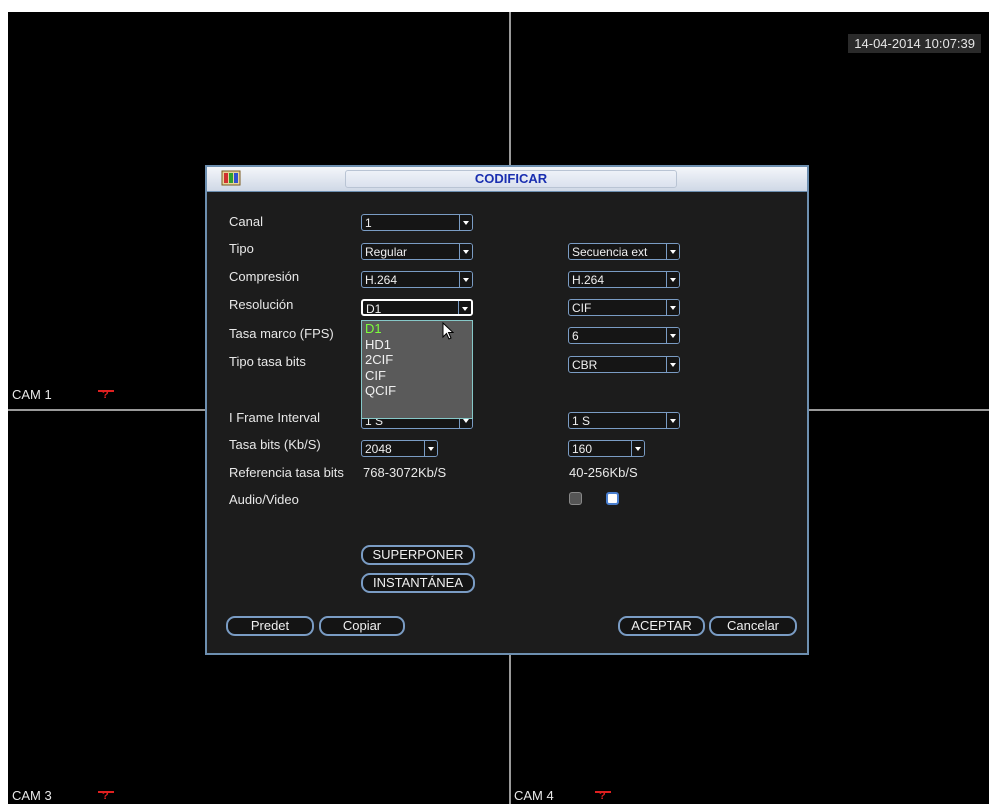 The width and height of the screenshot is (989, 804). I want to click on dialog-titlebar: CODIFICAR, so click(507, 179).